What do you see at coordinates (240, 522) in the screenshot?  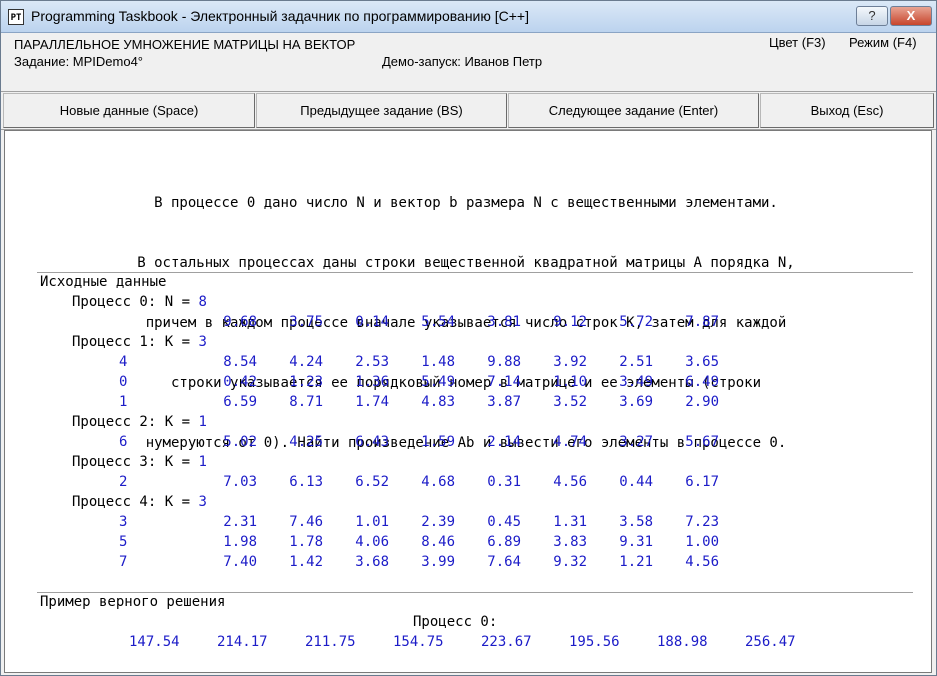 I see `value-cell: 2.31` at bounding box center [240, 522].